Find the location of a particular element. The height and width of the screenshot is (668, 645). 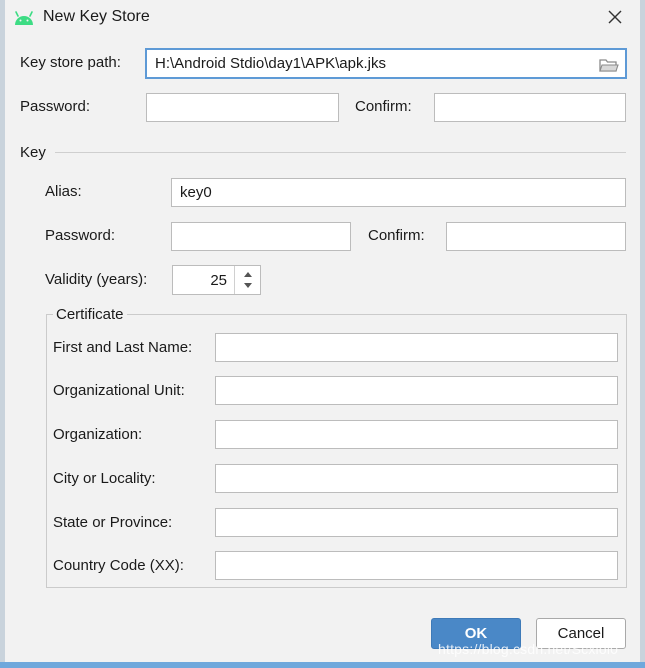

spinner-down-icon is located at coordinates (248, 285).